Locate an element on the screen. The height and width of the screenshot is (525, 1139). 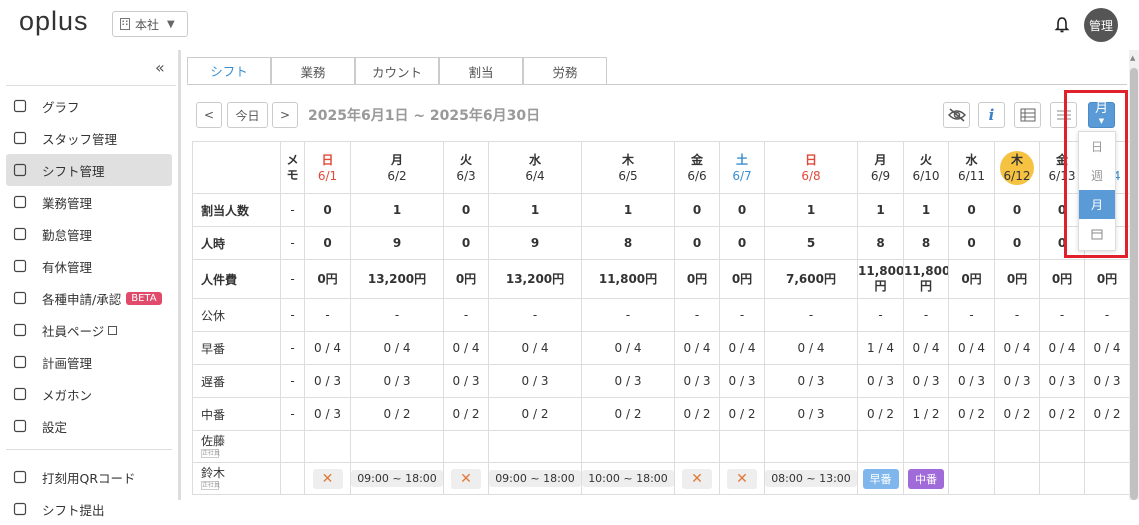
today-button: 今日 is located at coordinates (247, 115).